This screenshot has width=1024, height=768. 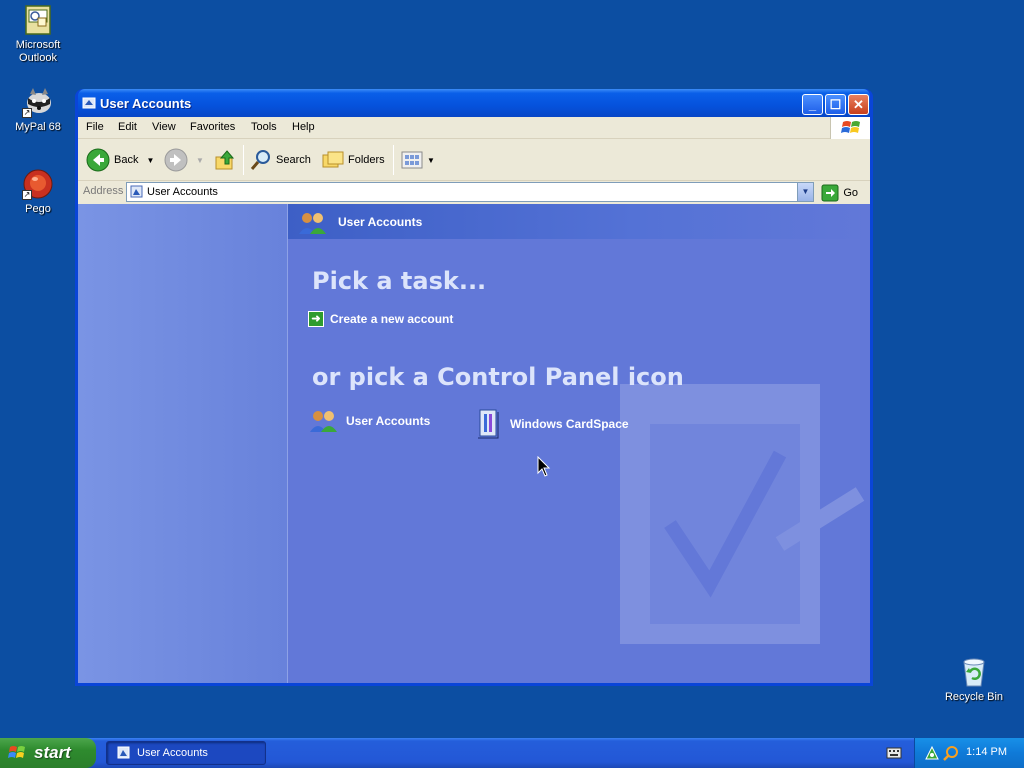 What do you see at coordinates (127, 127) in the screenshot?
I see `menu-edit: Edit` at bounding box center [127, 127].